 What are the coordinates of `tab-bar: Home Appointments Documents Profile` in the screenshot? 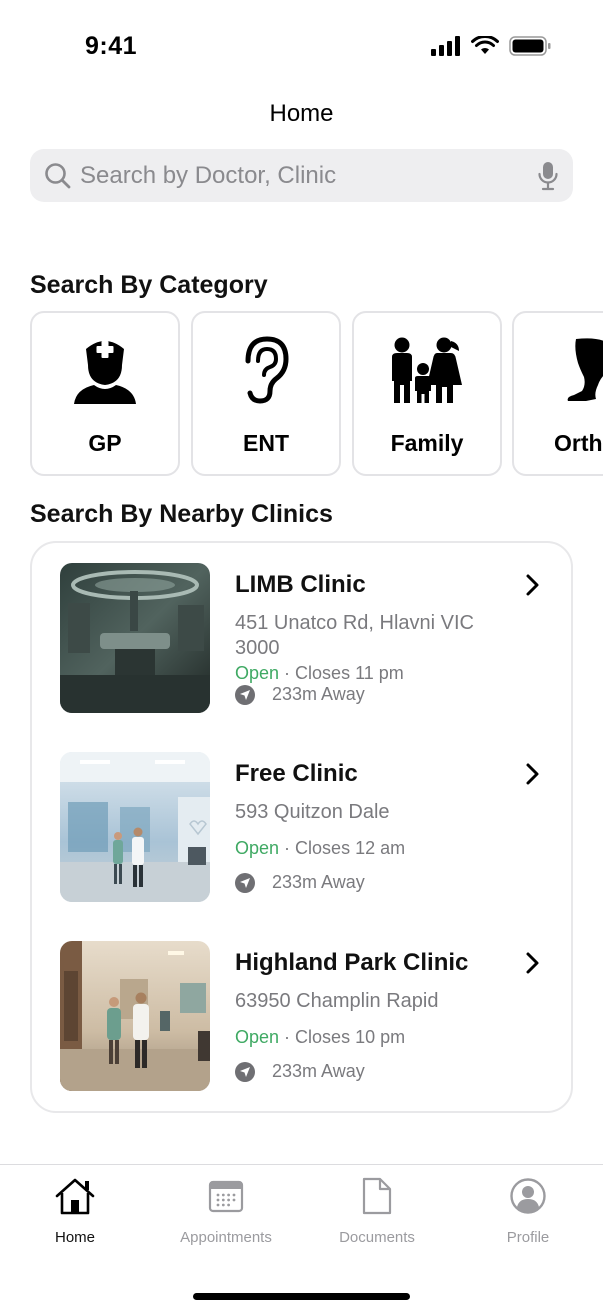 It's located at (301, 1237).